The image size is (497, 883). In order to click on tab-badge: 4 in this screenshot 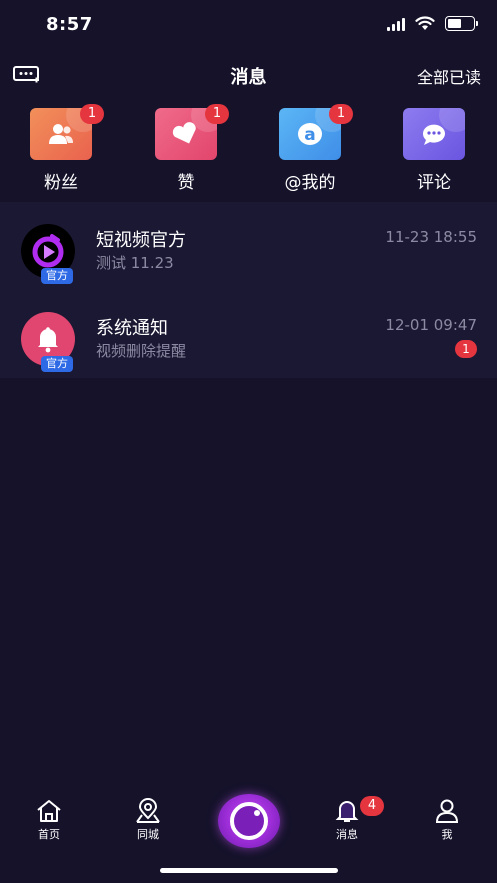, I will do `click(372, 806)`.